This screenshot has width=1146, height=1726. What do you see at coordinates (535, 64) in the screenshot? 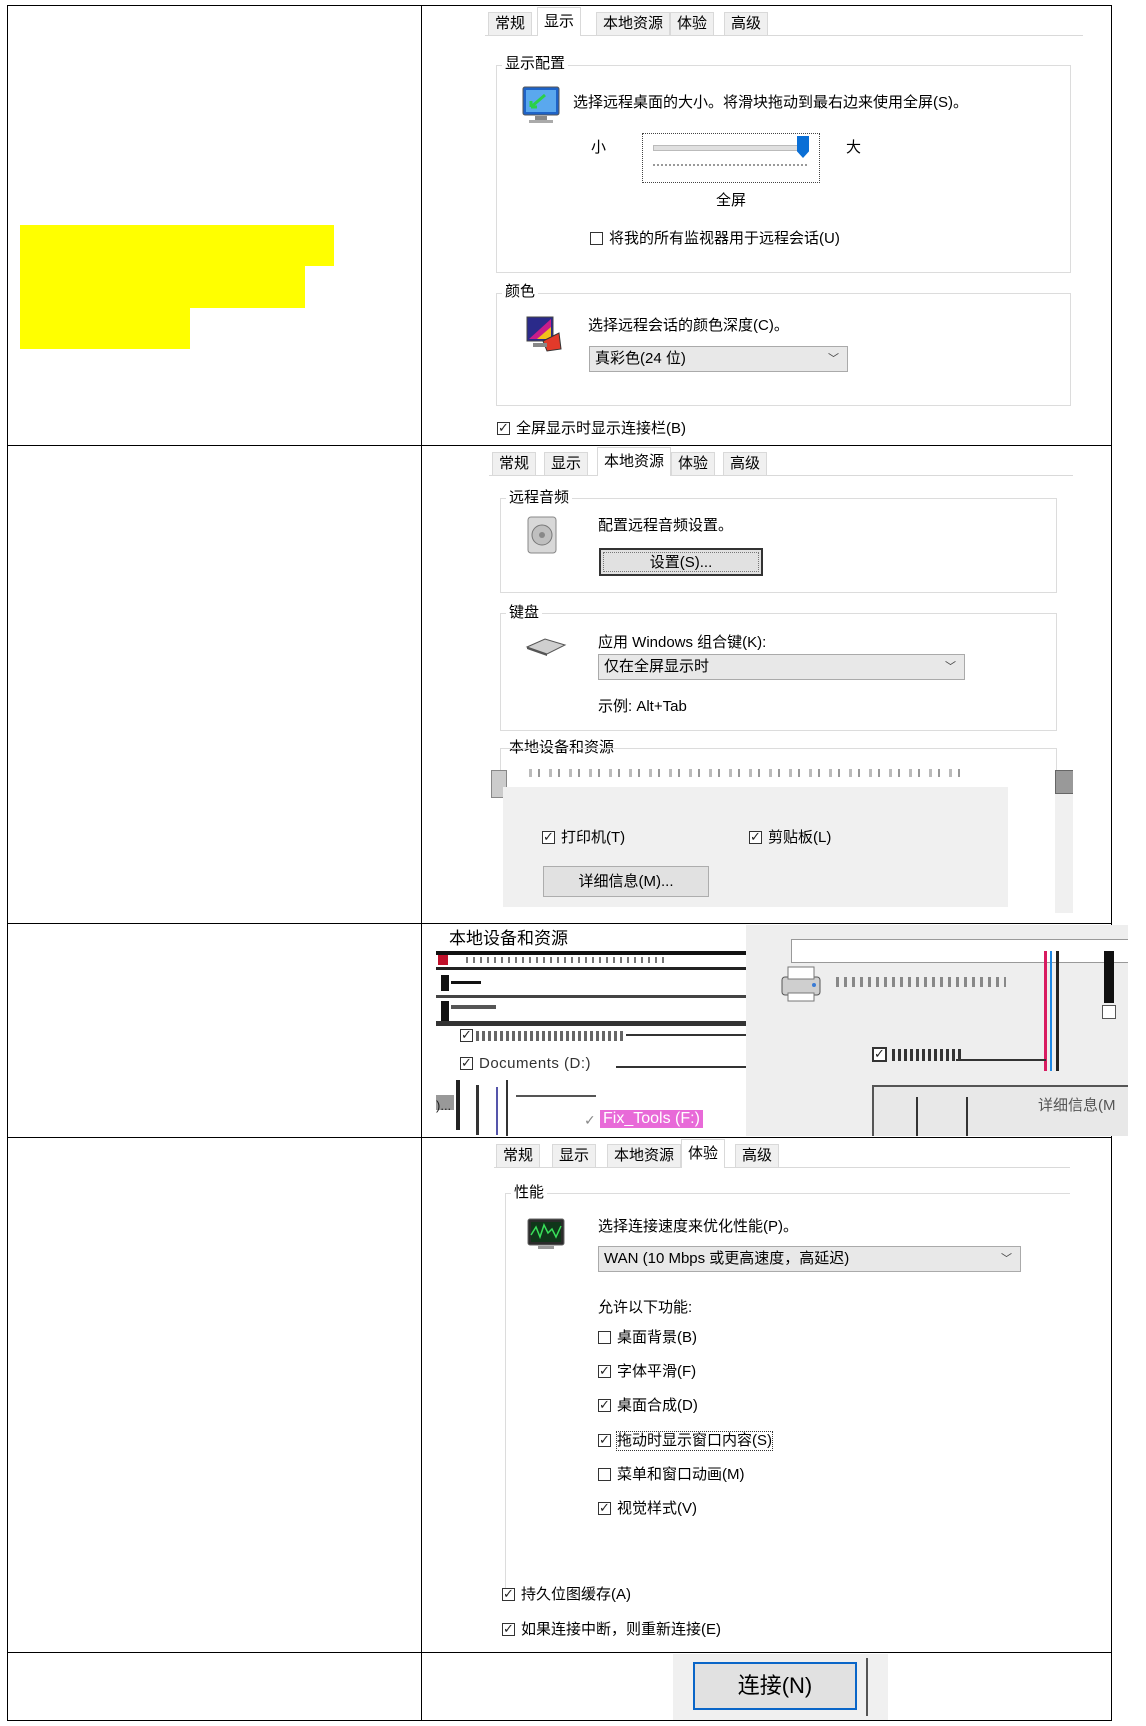
I see `display-config-title: 显示配置` at bounding box center [535, 64].